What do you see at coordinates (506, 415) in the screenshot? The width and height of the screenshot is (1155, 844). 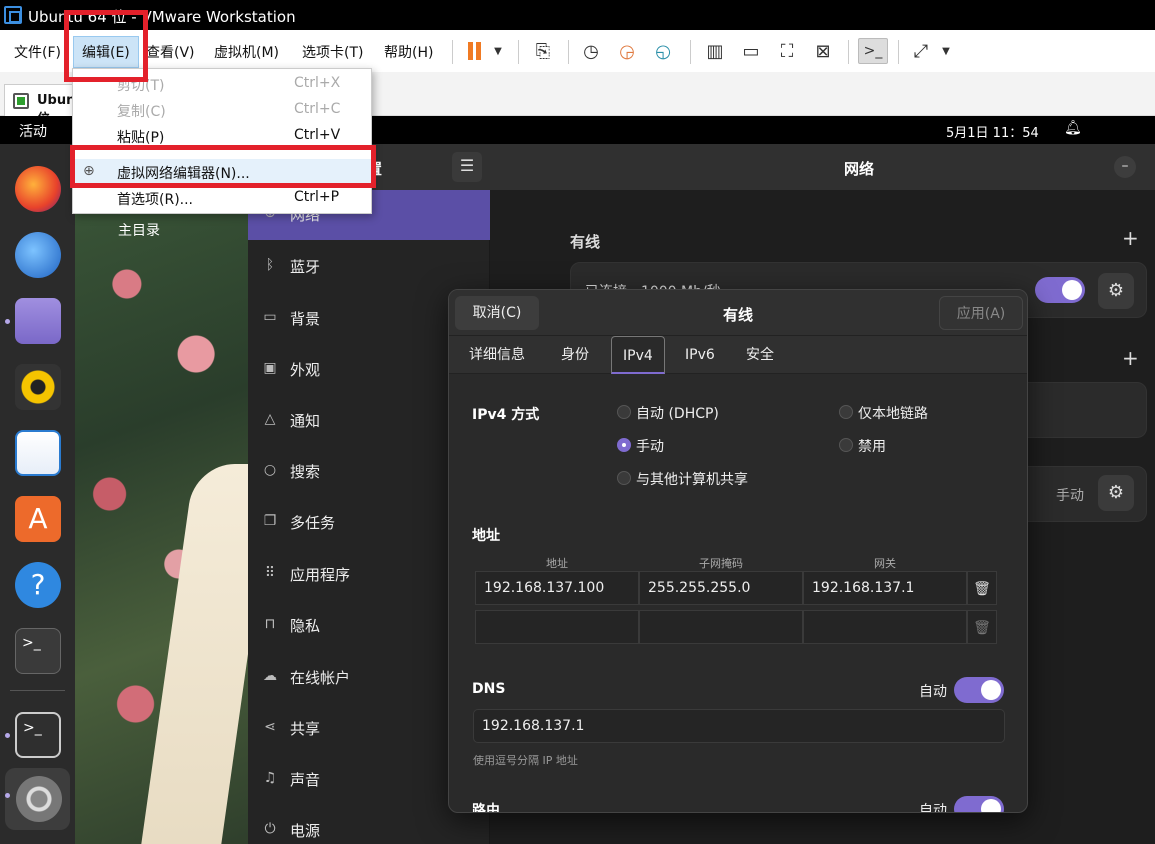 I see `ipv4-method-label: IPv4 方式` at bounding box center [506, 415].